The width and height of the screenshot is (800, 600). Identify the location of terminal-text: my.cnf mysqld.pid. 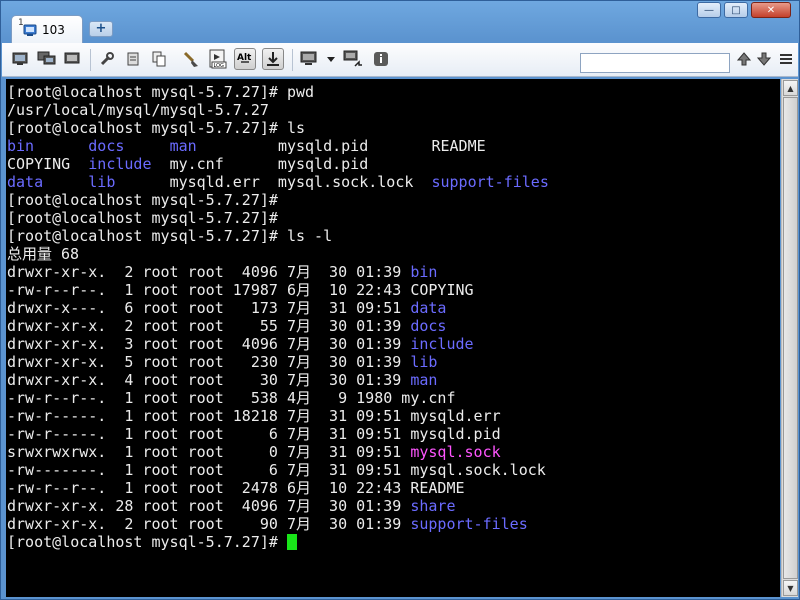
(273, 164).